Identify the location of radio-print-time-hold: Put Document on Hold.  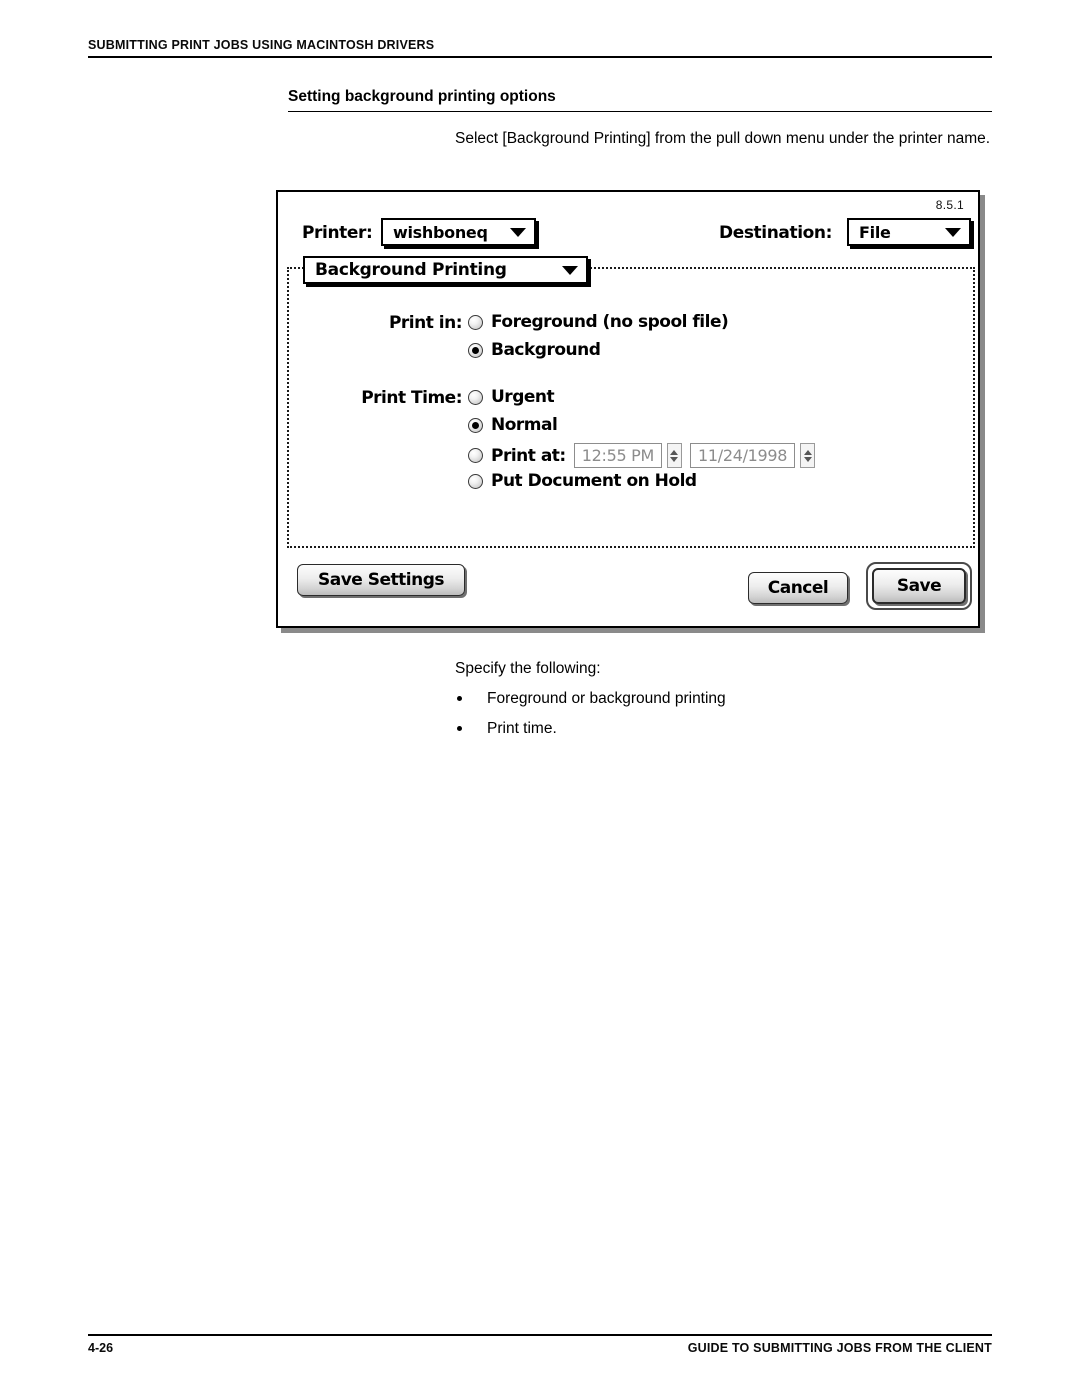
(582, 481).